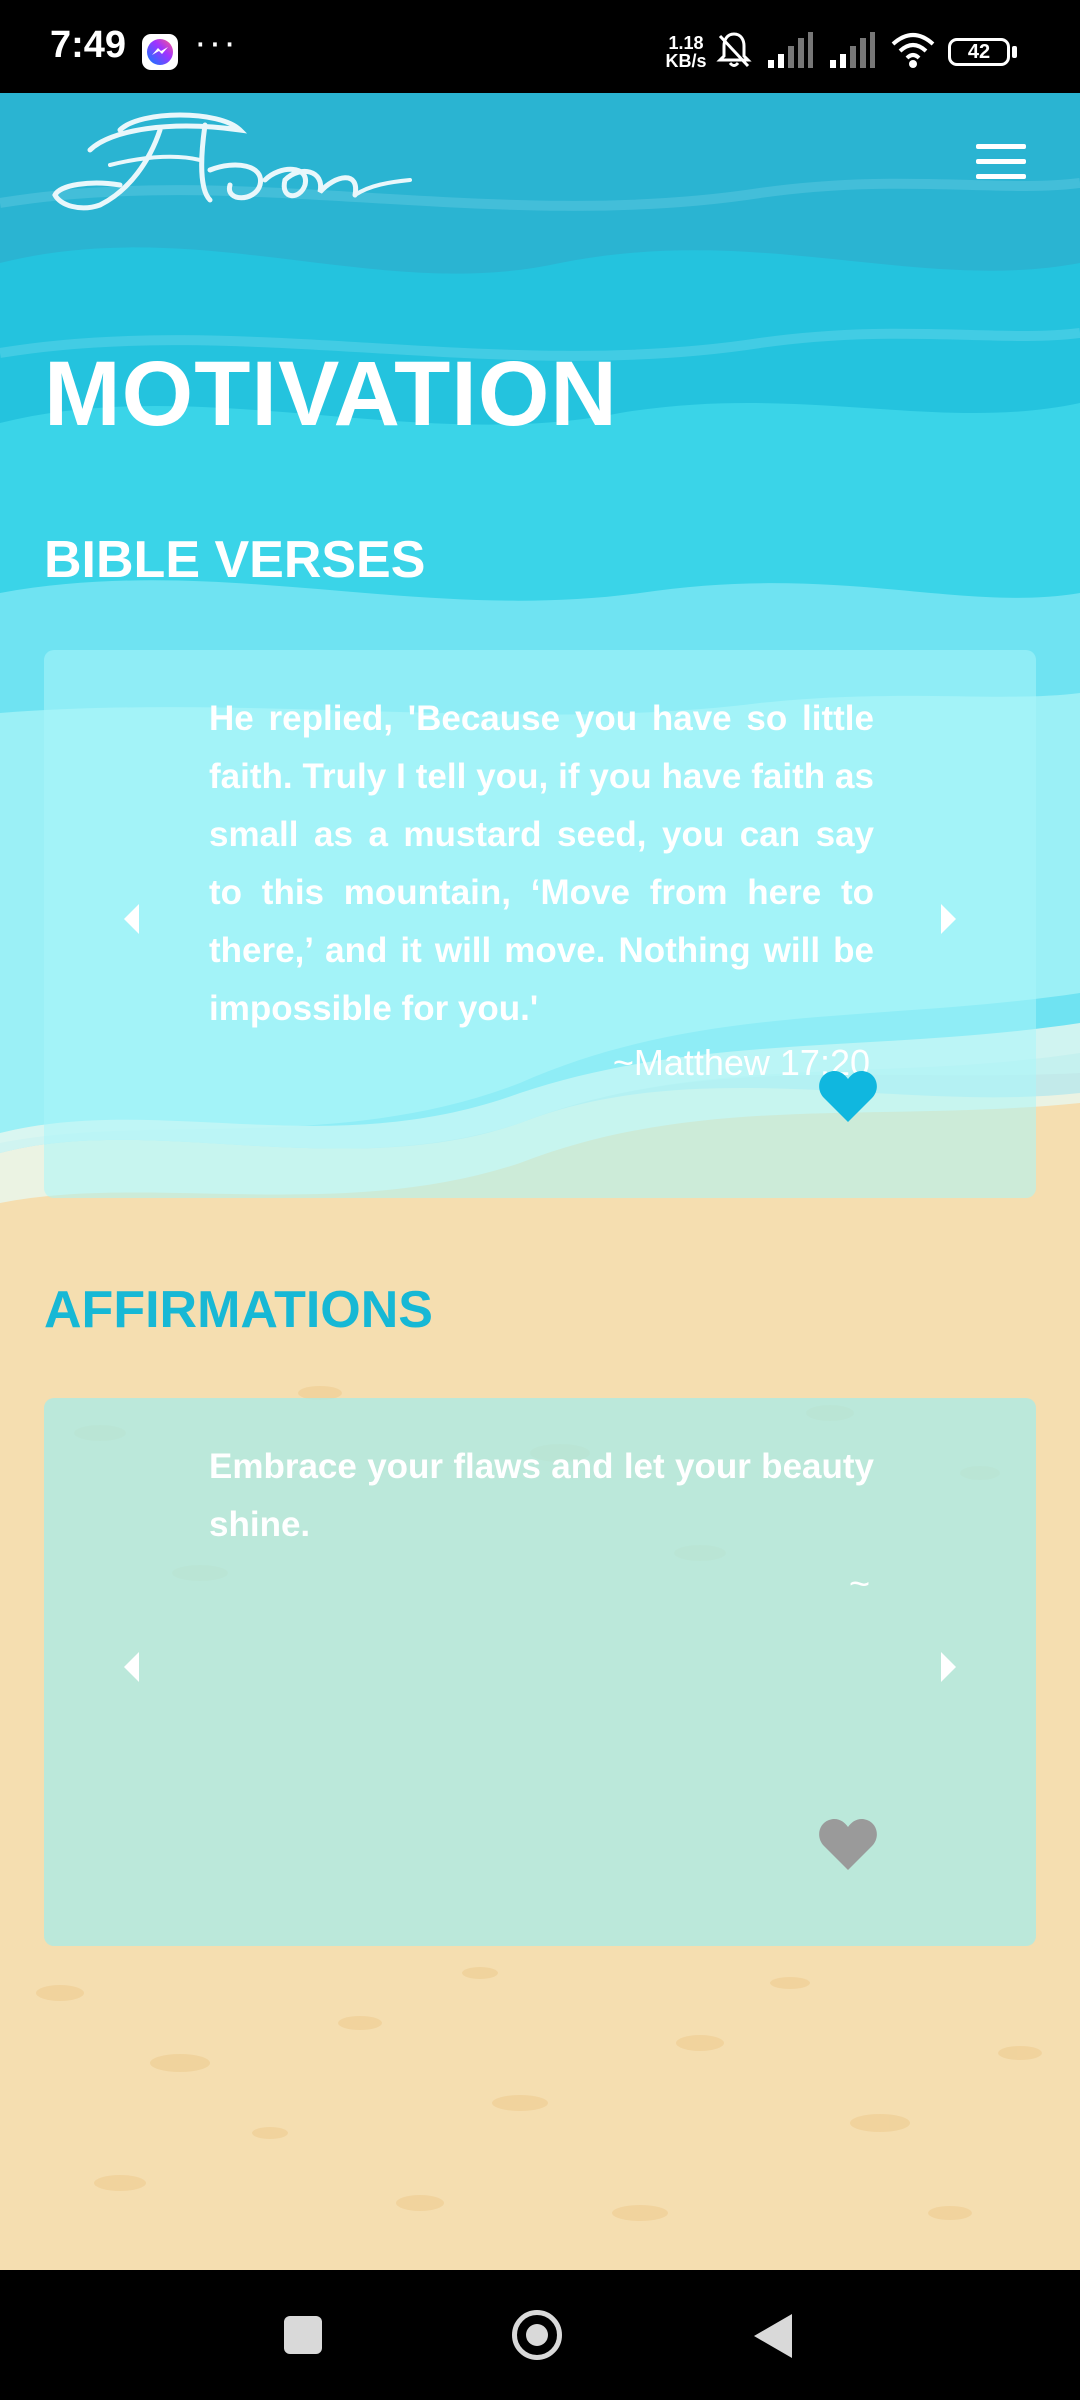 The height and width of the screenshot is (2400, 1080). I want to click on net-speed-value: 1.18, so click(686, 43).